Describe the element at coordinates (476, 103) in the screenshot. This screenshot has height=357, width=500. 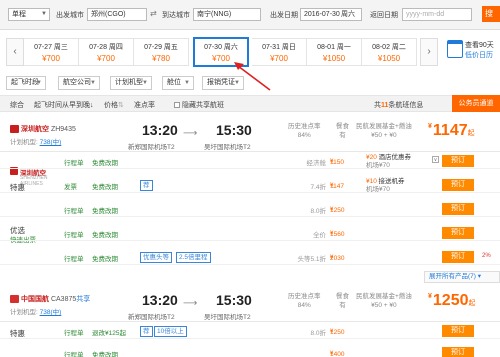
I see `civil-servant-button: 公务员通道` at that location.